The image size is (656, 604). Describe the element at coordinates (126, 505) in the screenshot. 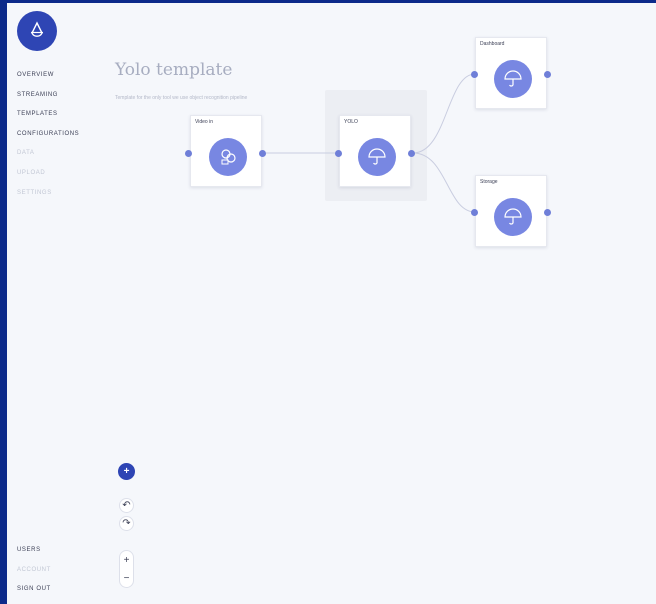

I see `undo-button: ↶` at that location.